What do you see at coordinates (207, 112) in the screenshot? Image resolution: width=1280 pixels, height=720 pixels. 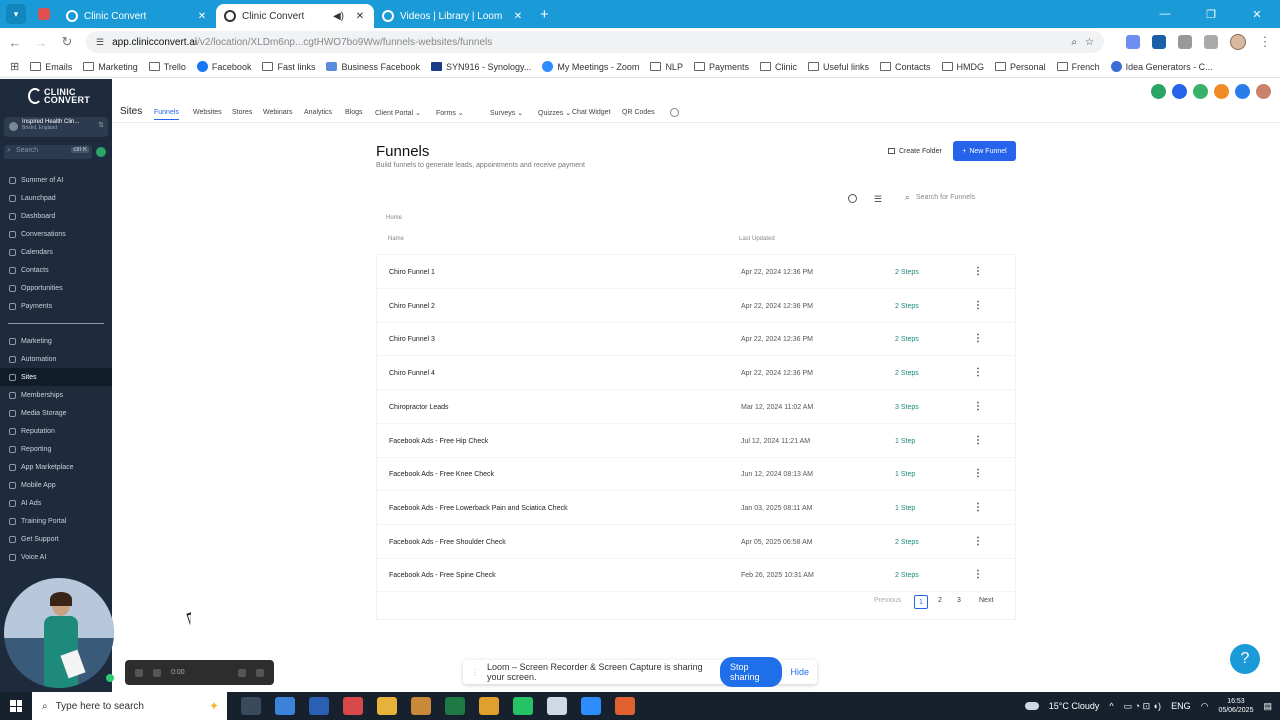 I see `tab-websites: Websites` at bounding box center [207, 112].